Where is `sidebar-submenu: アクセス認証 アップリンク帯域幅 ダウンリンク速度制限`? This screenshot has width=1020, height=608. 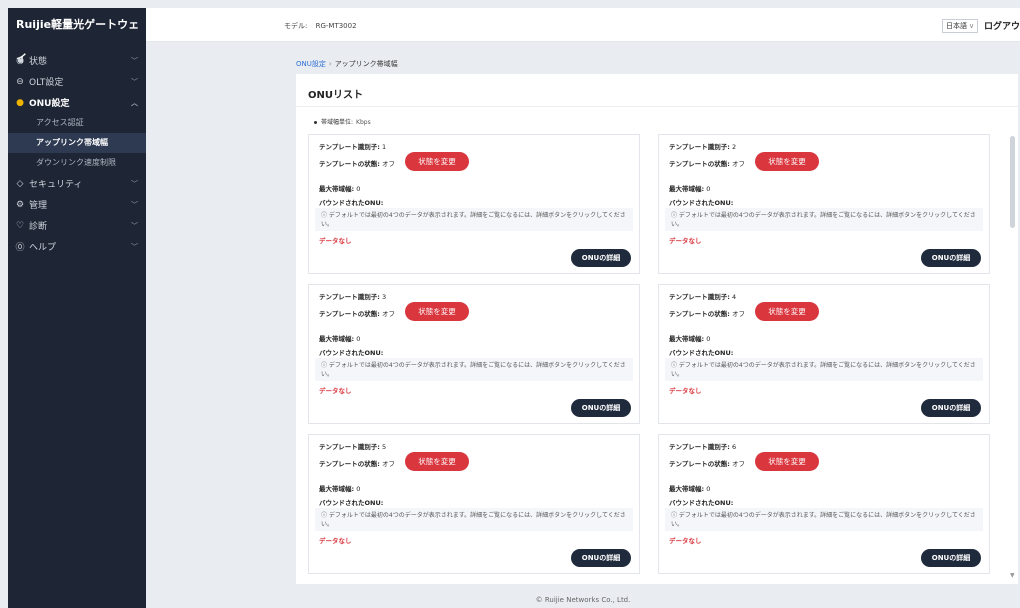
sidebar-submenu: アクセス認証 アップリンク帯域幅 ダウンリンク速度制限 is located at coordinates (77, 143).